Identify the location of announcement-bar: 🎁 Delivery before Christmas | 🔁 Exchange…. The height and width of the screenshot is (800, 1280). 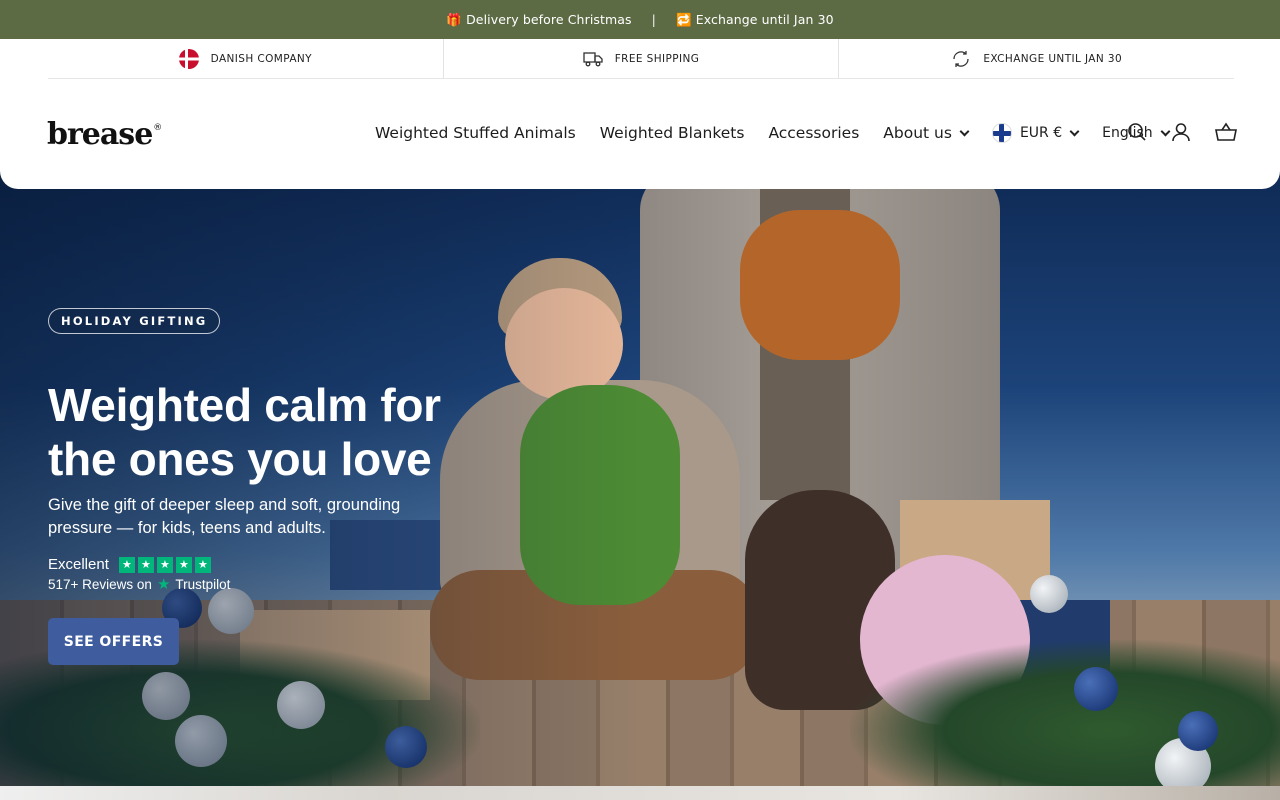
(640, 19).